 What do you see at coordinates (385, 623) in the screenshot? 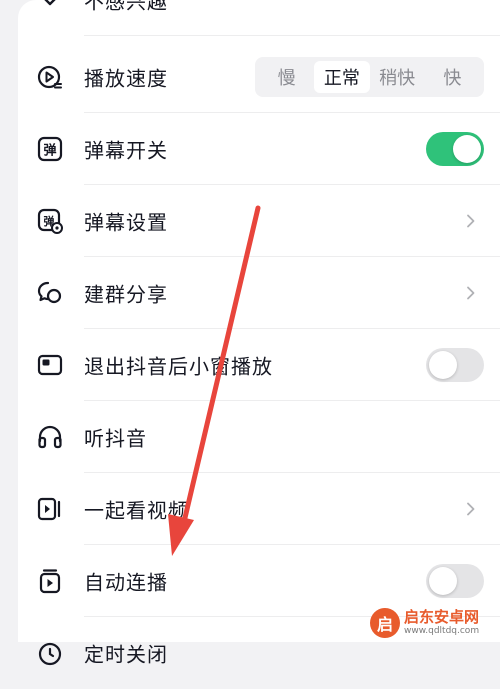
I see `watermark-badge-icon: 启` at bounding box center [385, 623].